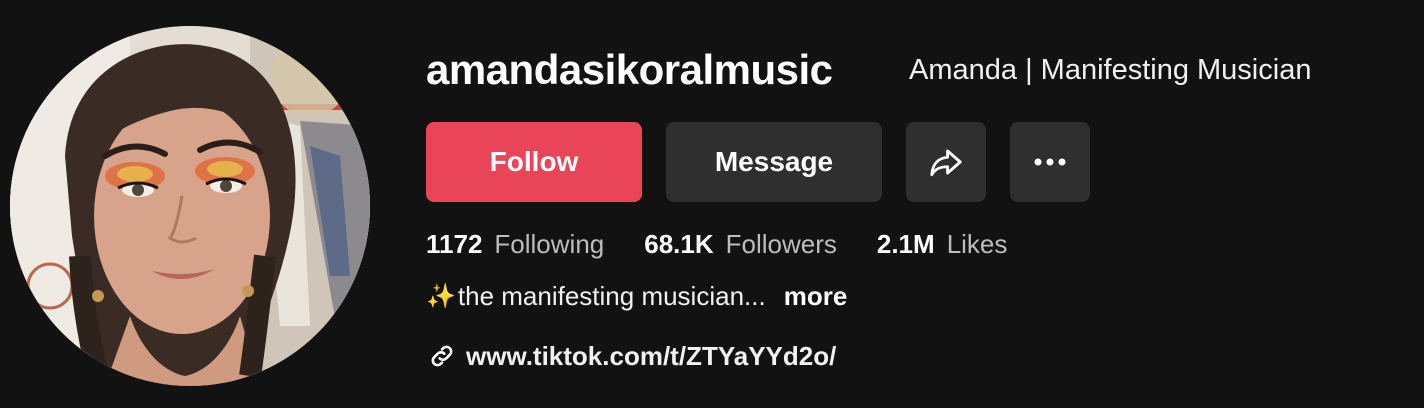 Image resolution: width=1424 pixels, height=408 pixels. I want to click on followers-label: Followers, so click(781, 243).